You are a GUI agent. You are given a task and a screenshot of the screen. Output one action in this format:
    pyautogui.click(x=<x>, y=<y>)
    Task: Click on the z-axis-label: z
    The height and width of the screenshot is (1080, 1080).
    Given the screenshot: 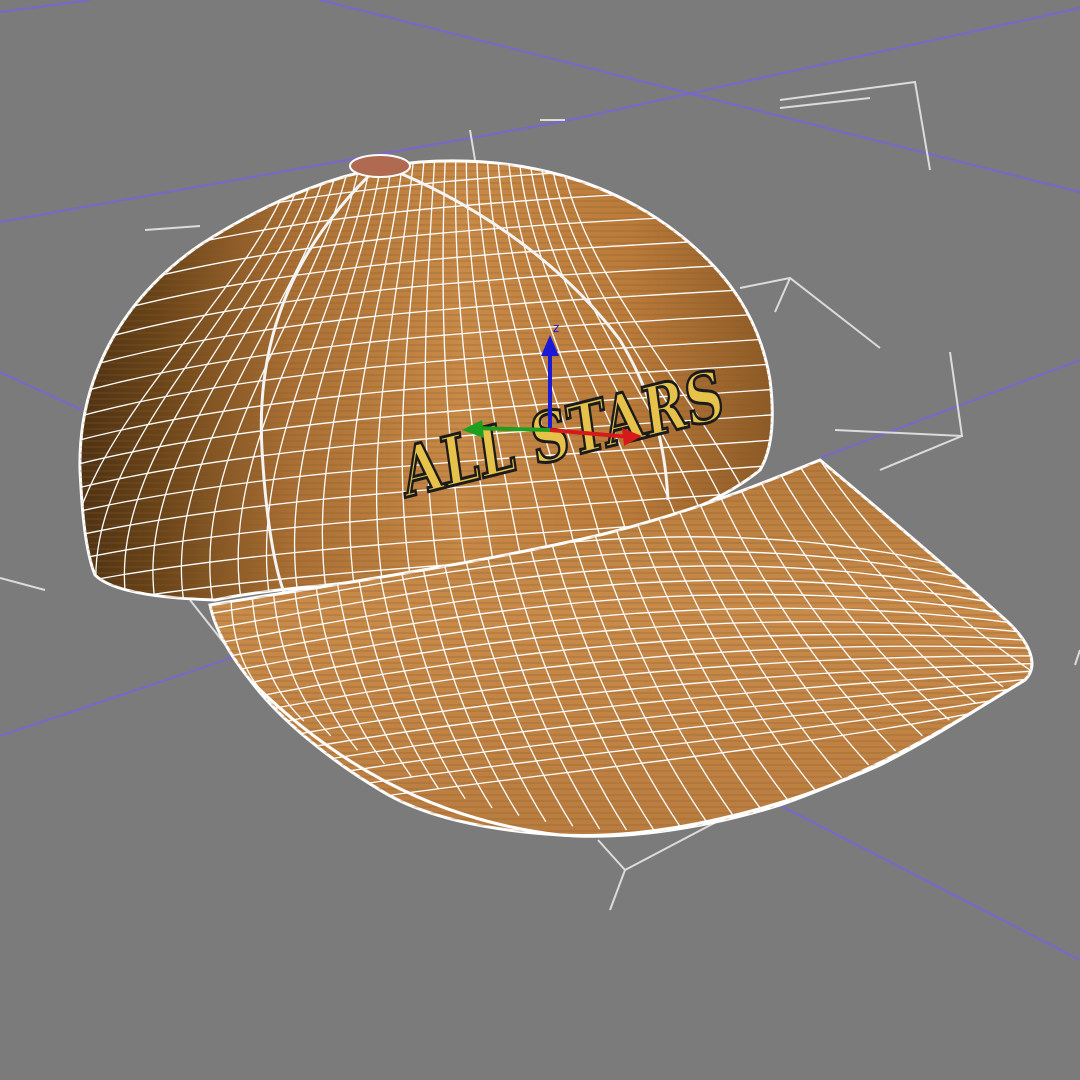 What is the action you would take?
    pyautogui.click(x=556, y=328)
    